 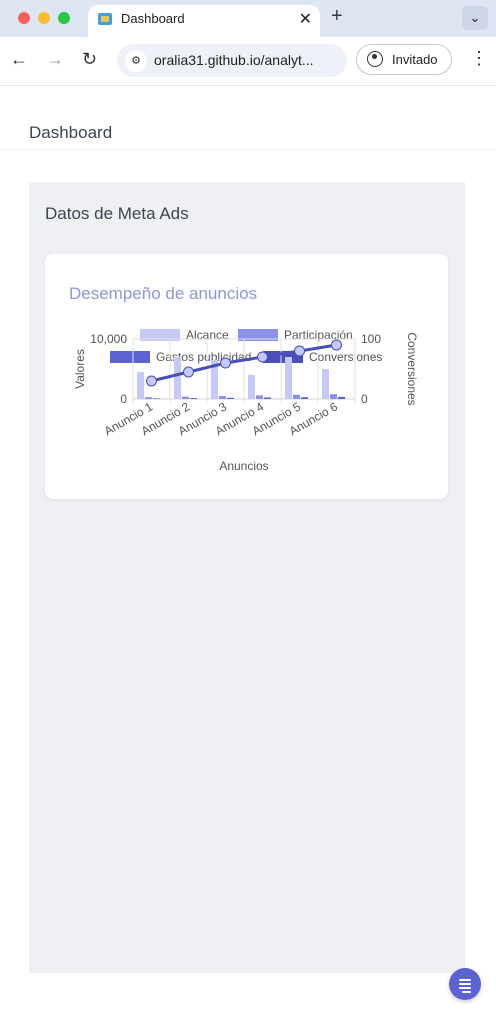 I want to click on guest-label: Invitado, so click(x=415, y=59).